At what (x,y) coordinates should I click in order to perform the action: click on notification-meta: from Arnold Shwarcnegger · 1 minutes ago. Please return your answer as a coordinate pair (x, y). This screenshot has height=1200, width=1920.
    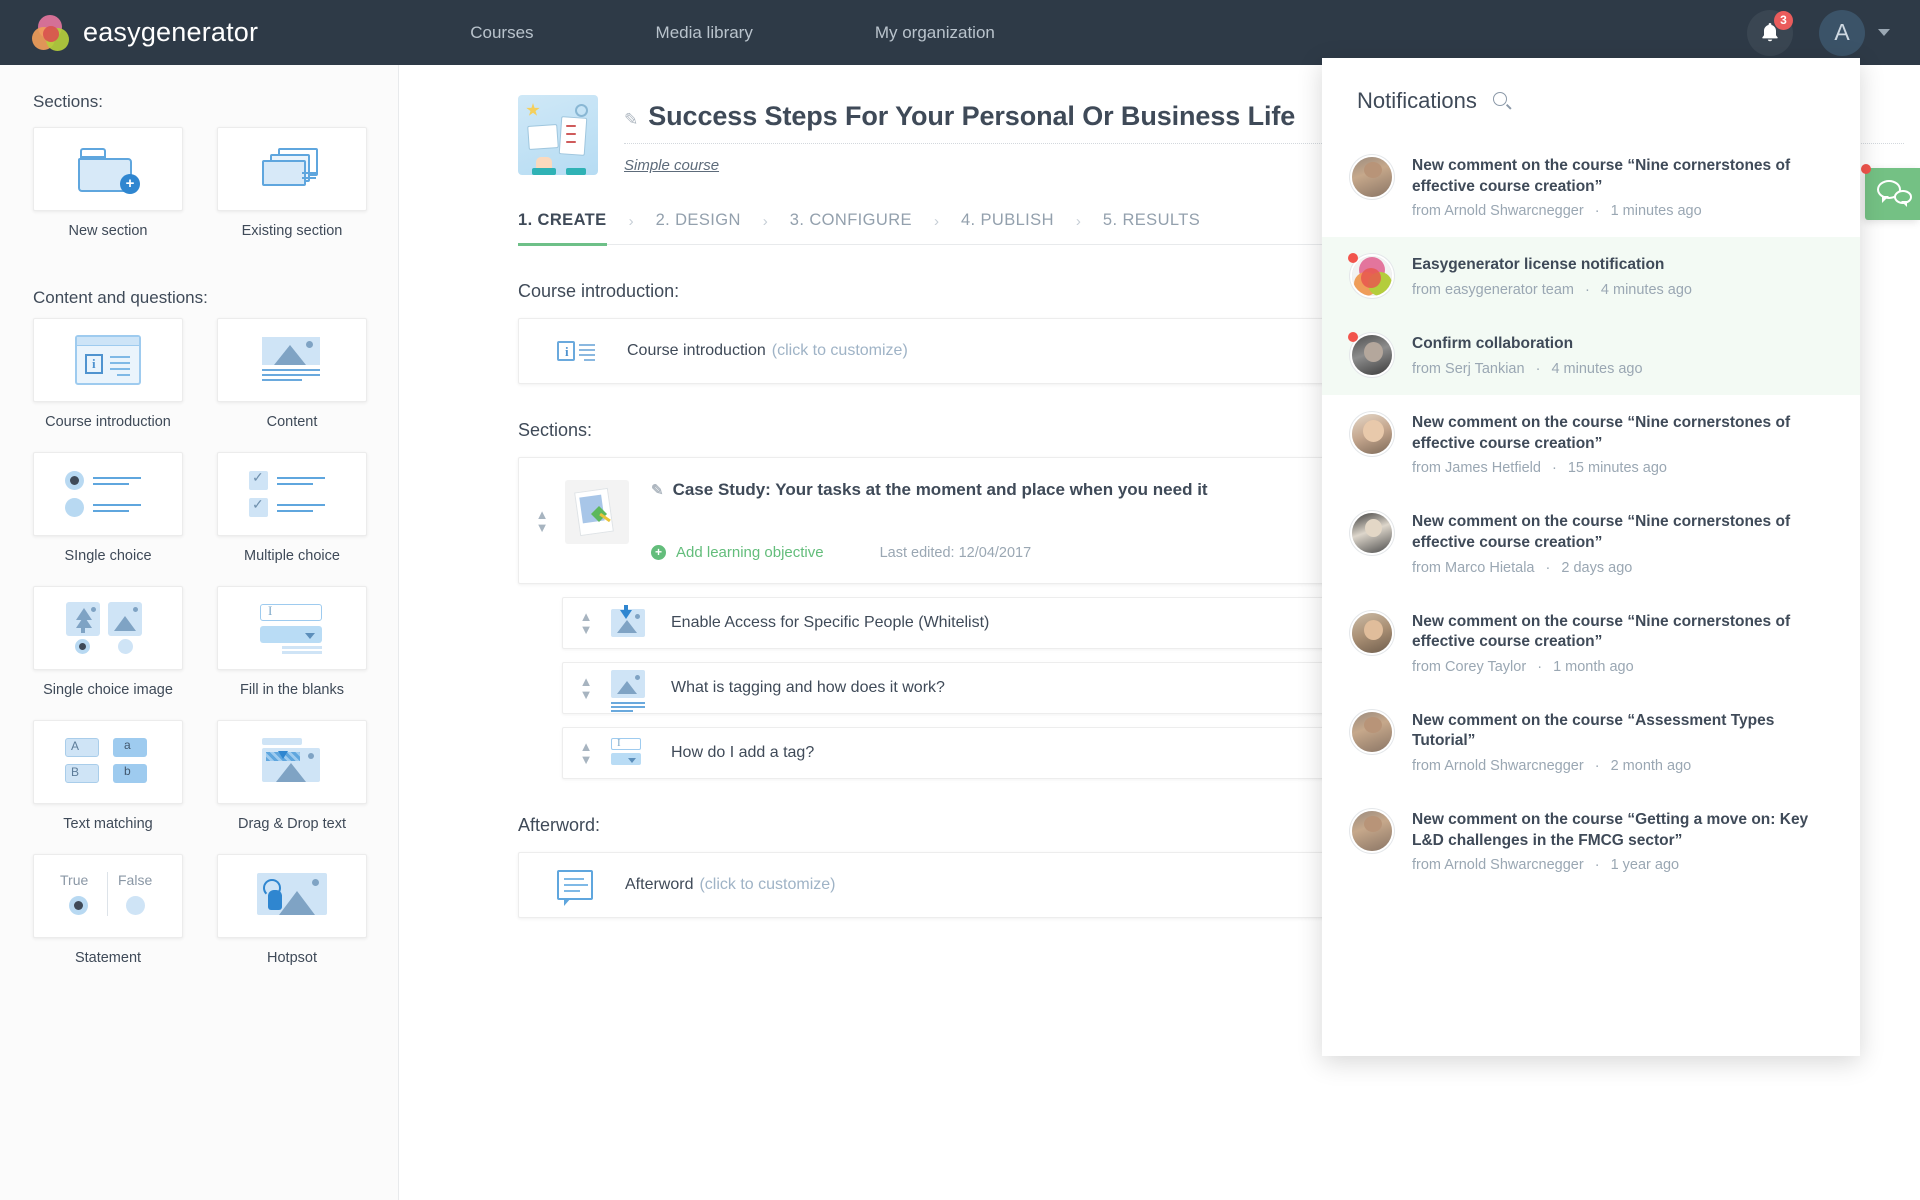
    Looking at the image, I should click on (1622, 211).